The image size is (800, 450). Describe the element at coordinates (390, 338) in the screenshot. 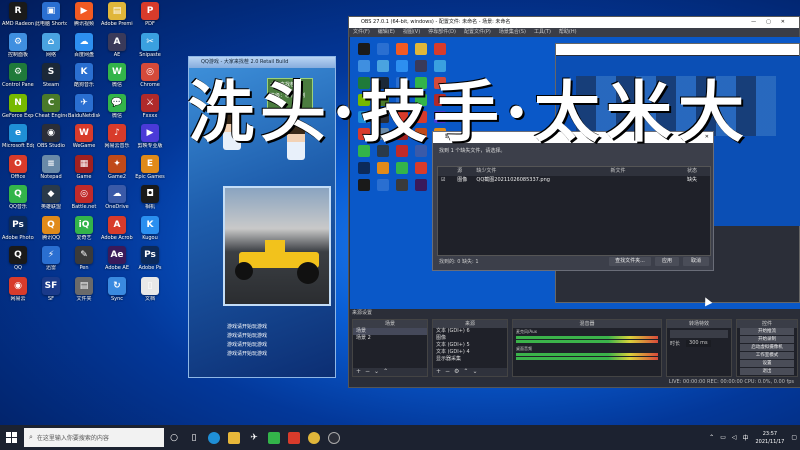

I see `scene-item: 场景 2` at that location.